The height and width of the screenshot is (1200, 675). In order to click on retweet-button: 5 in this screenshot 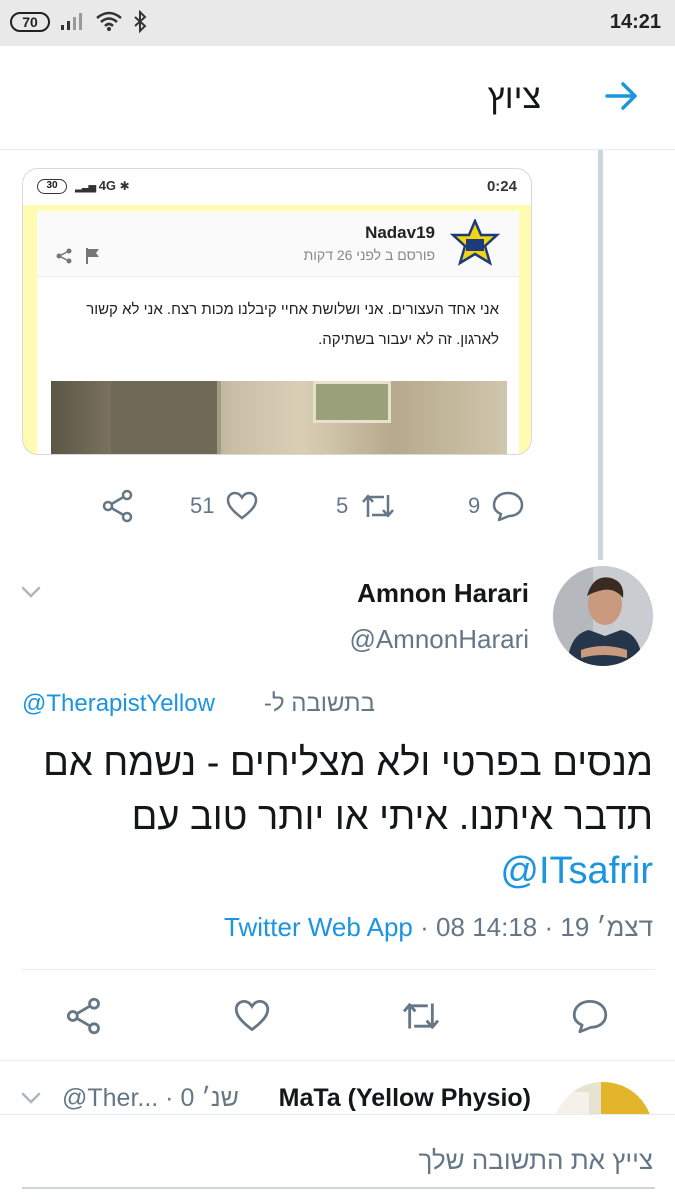, I will do `click(366, 506)`.